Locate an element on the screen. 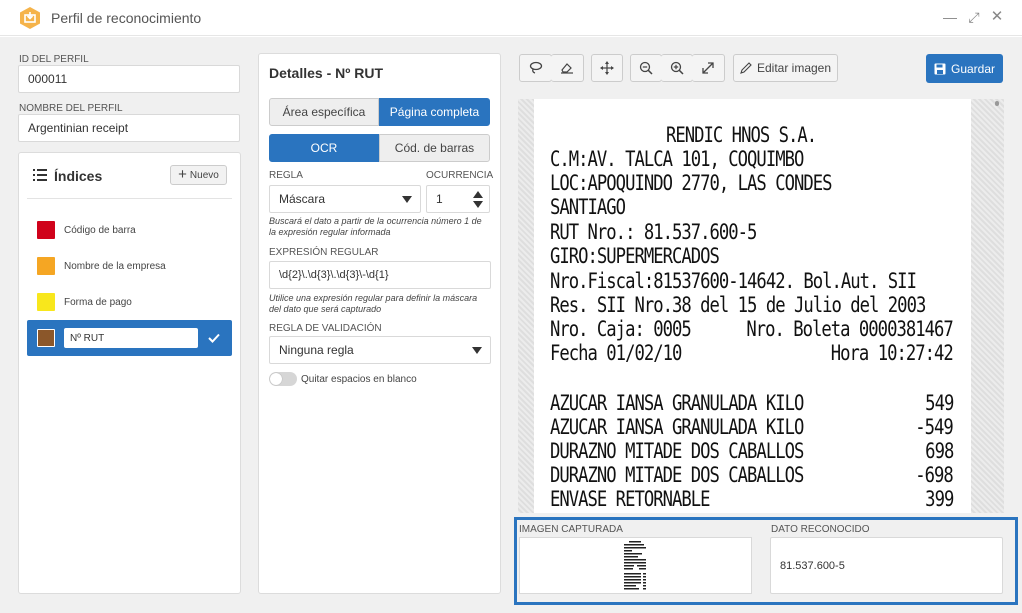 Image resolution: width=1022 pixels, height=613 pixels. edit-image-button: Editar imagen is located at coordinates (785, 68).